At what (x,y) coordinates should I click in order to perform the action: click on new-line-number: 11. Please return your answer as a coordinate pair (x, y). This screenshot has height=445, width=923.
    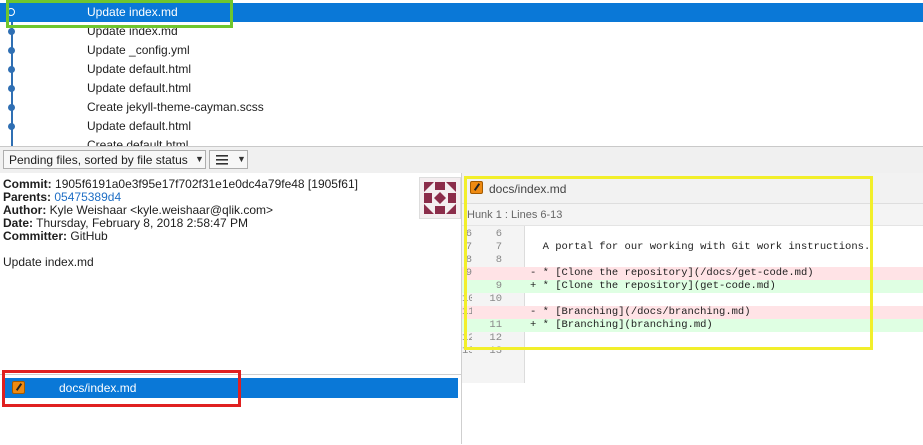
    Looking at the image, I should click on (495, 325).